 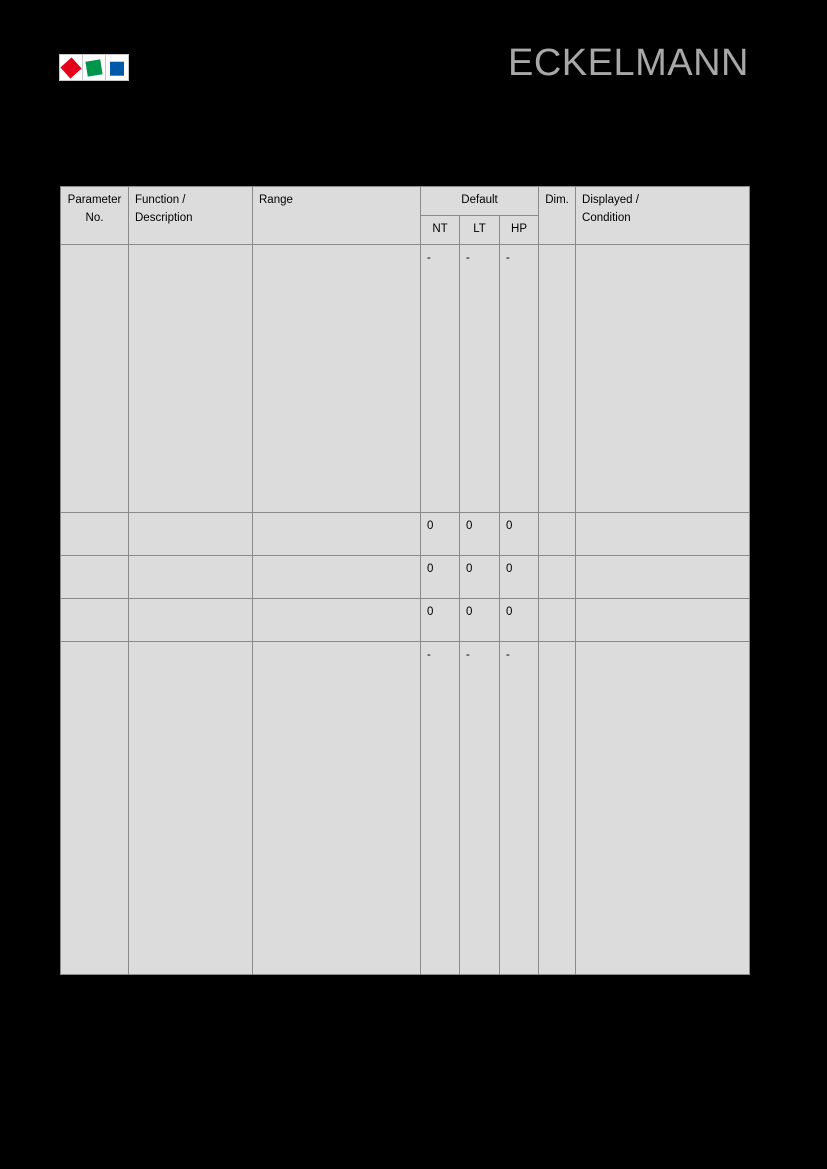 I want to click on logo-tile-red, so click(x=71, y=67).